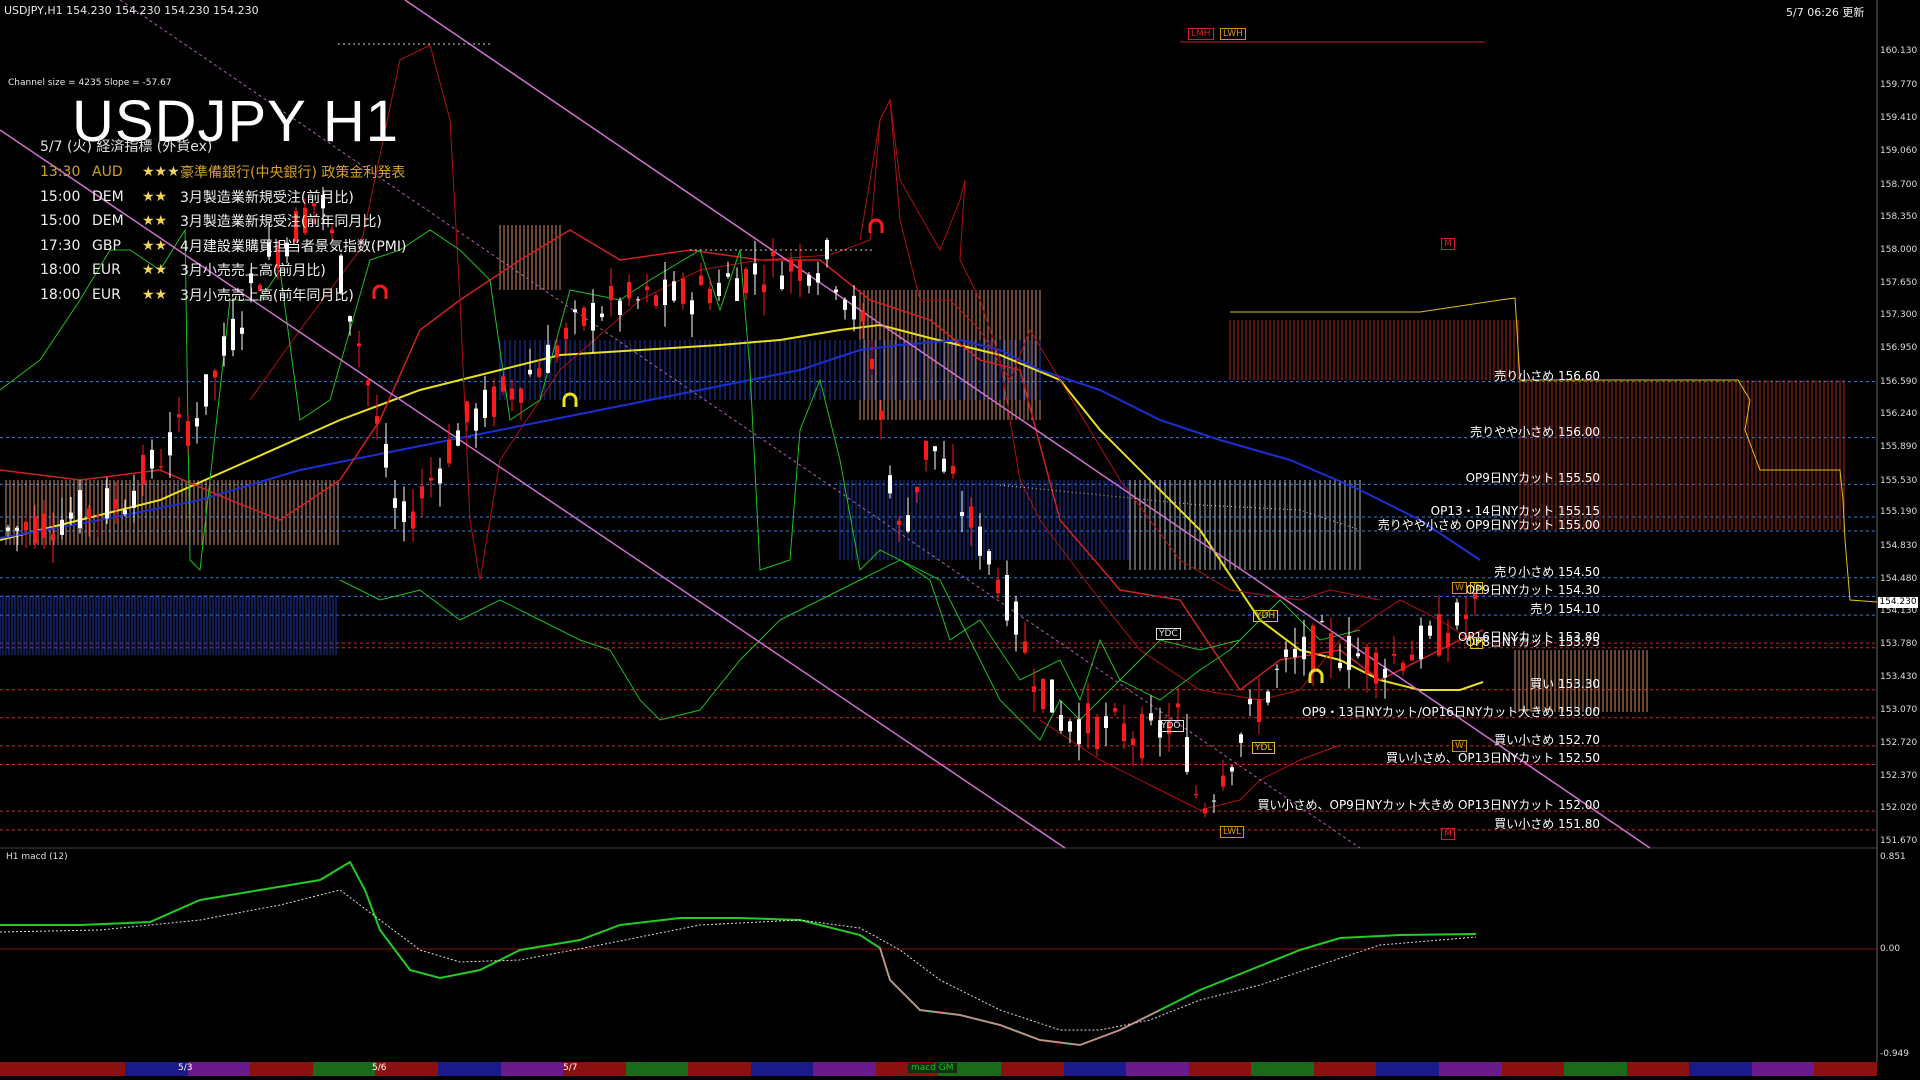 Image resolution: width=1920 pixels, height=1080 pixels. I want to click on price-tick: 160.130, so click(1899, 51).